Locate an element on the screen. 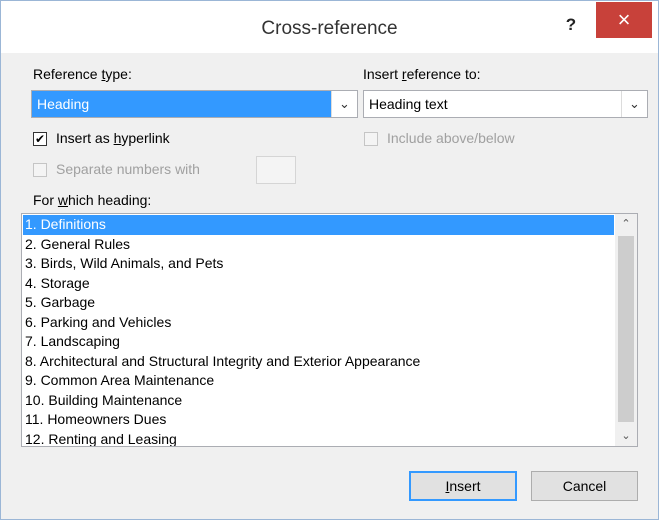 This screenshot has height=520, width=659. include-above-below-label: Include above/below is located at coordinates (451, 138).